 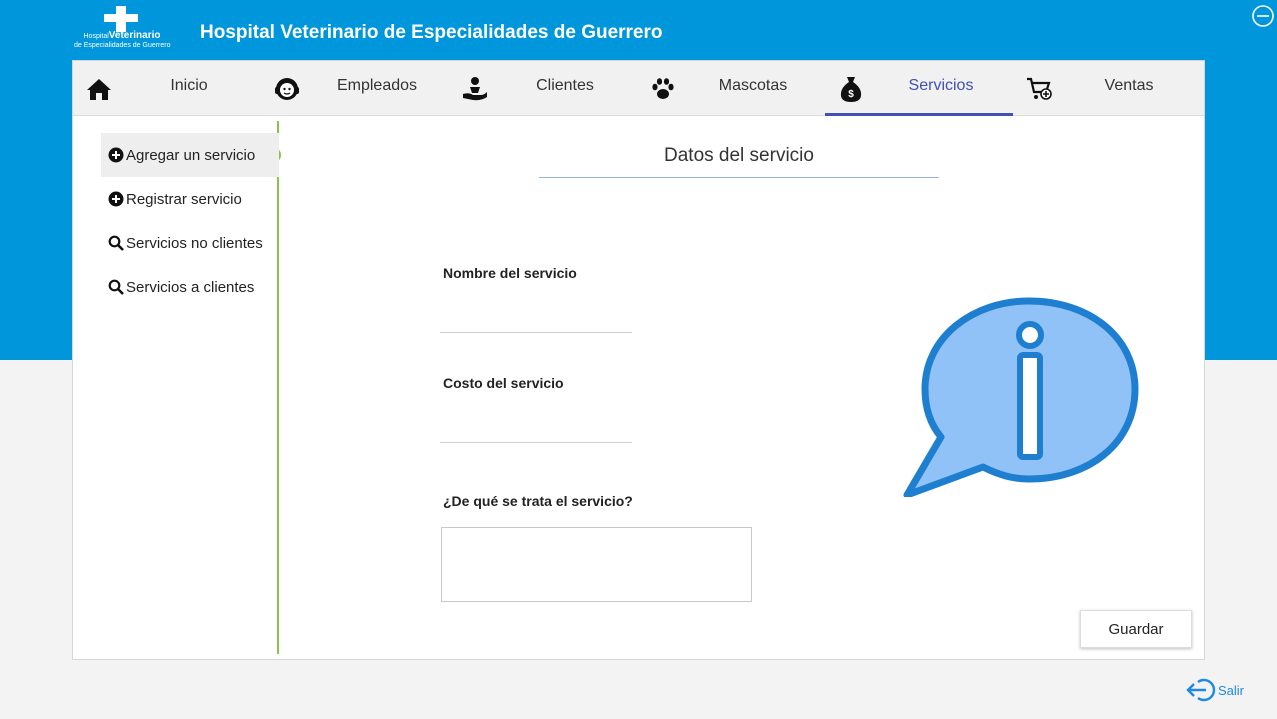 What do you see at coordinates (122, 45) in the screenshot?
I see `logo-subtitle: de Especialidades de Guerrero` at bounding box center [122, 45].